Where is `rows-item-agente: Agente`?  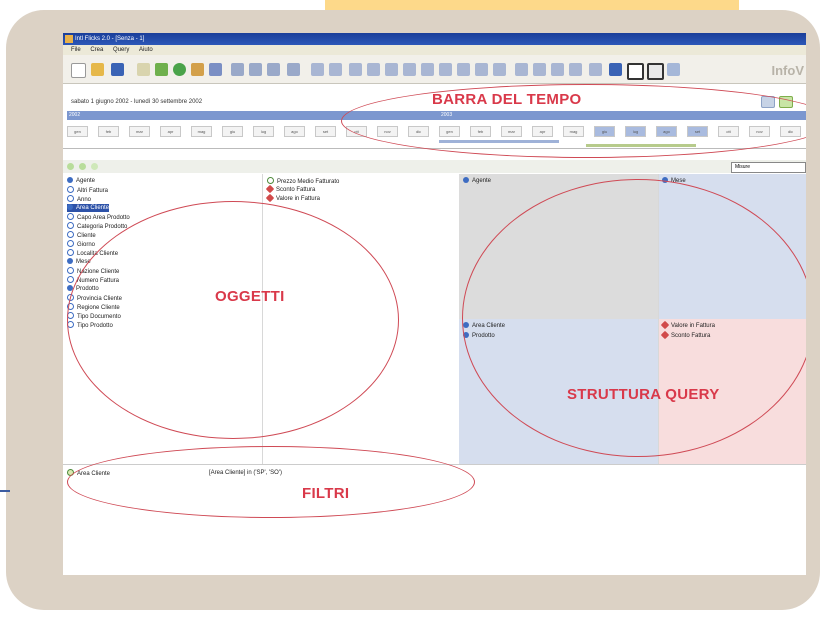
rows-item-agente: Agente is located at coordinates (477, 181).